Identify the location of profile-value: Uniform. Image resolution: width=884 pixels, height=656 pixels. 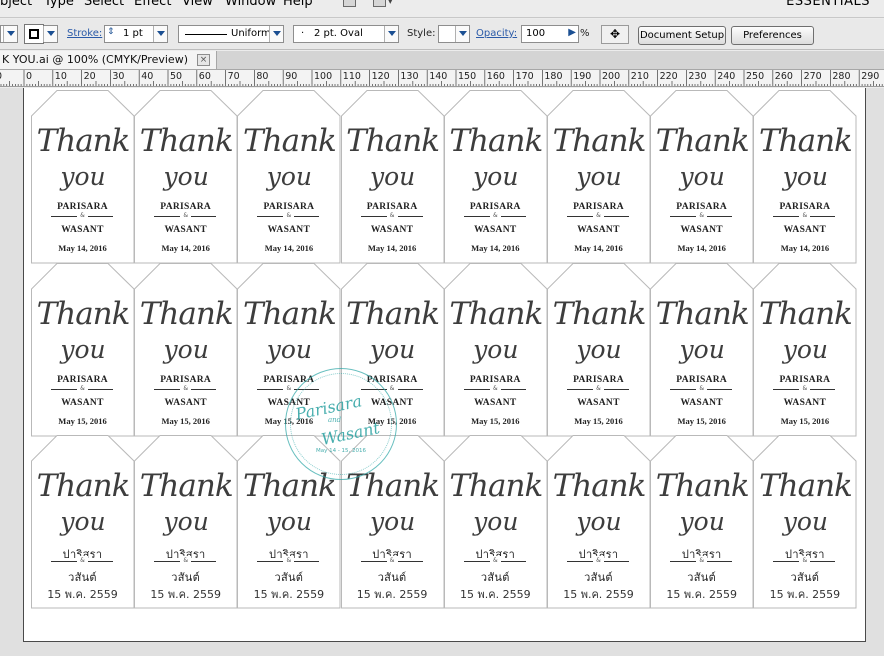
(251, 33).